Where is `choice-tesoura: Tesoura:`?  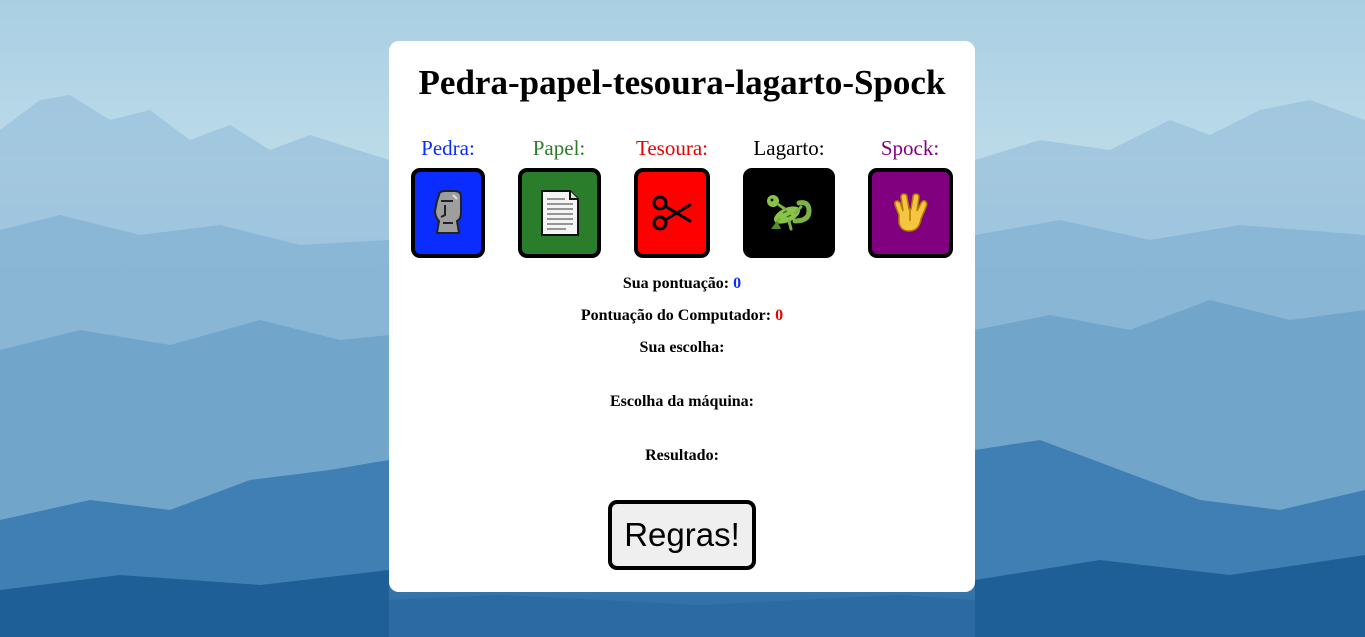 choice-tesoura: Tesoura: is located at coordinates (672, 197).